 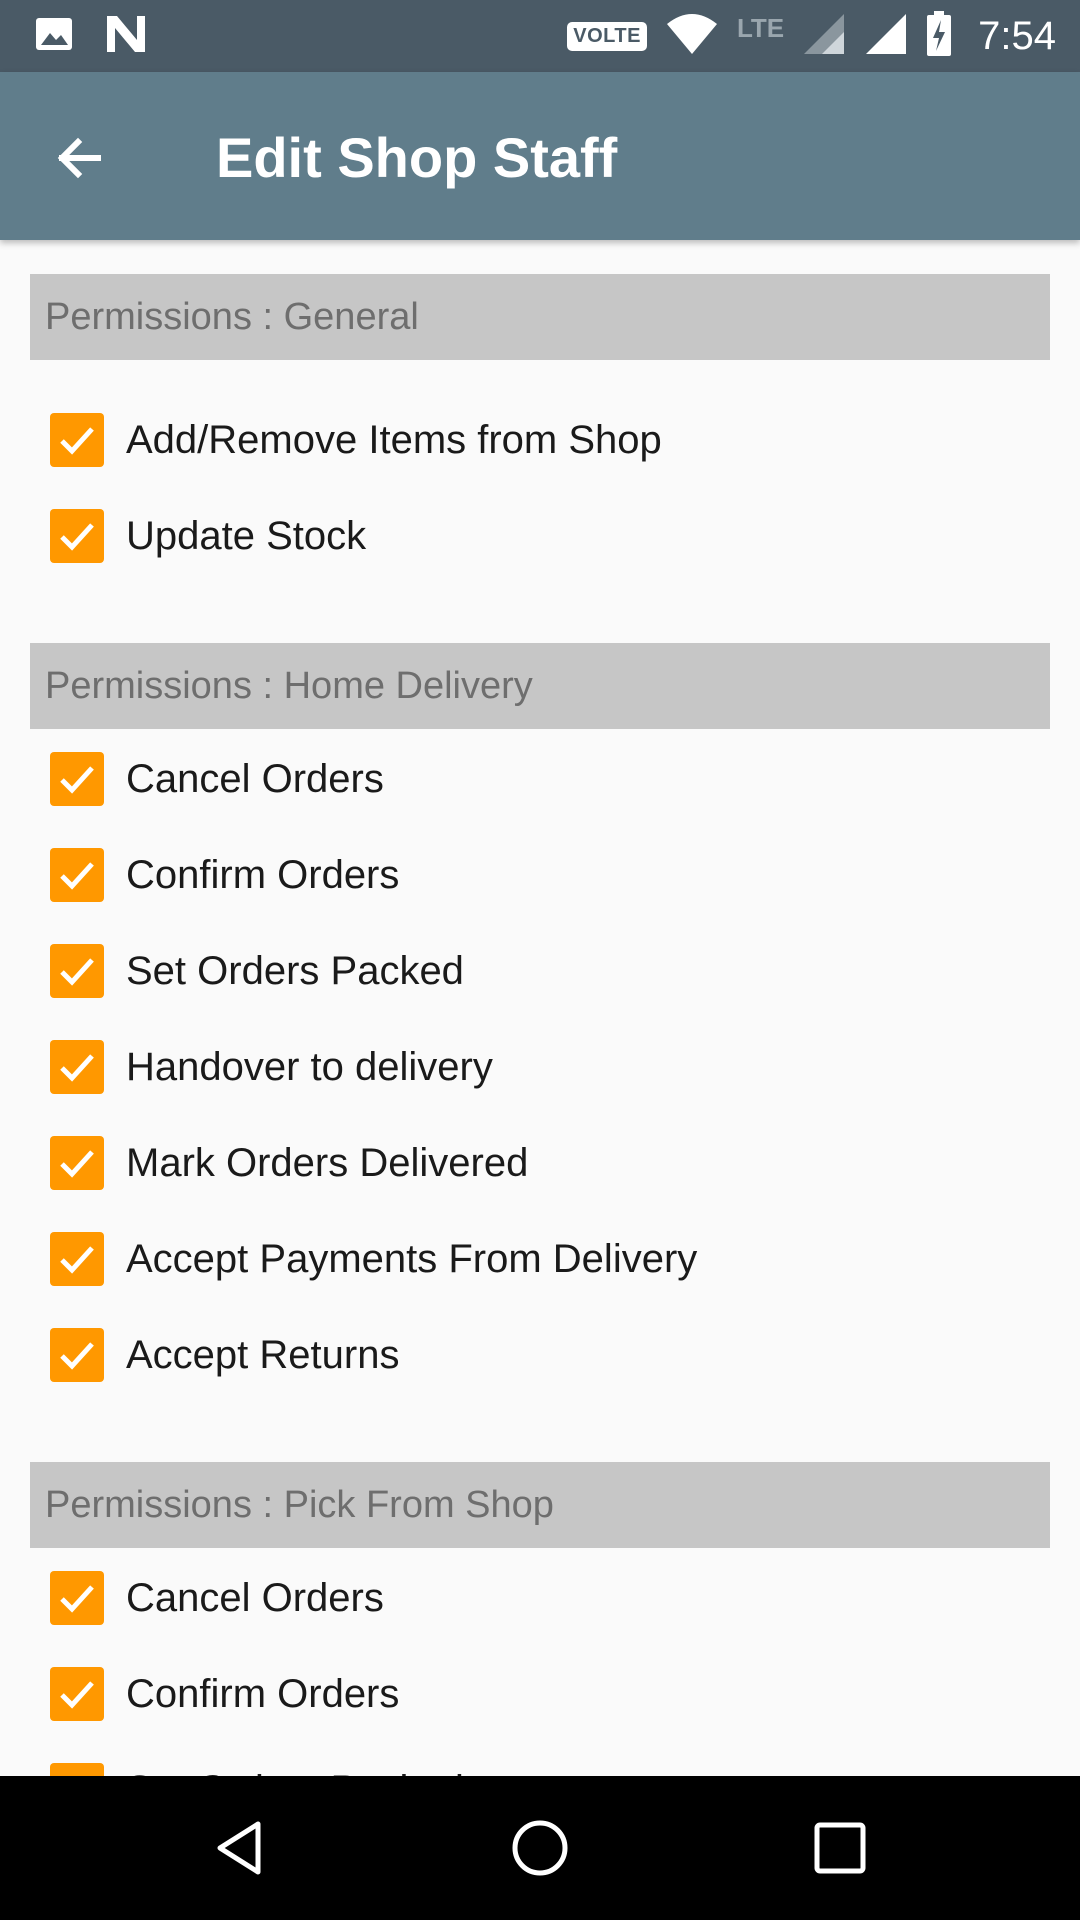 What do you see at coordinates (760, 27) in the screenshot?
I see `lte-signal-icon: LTE` at bounding box center [760, 27].